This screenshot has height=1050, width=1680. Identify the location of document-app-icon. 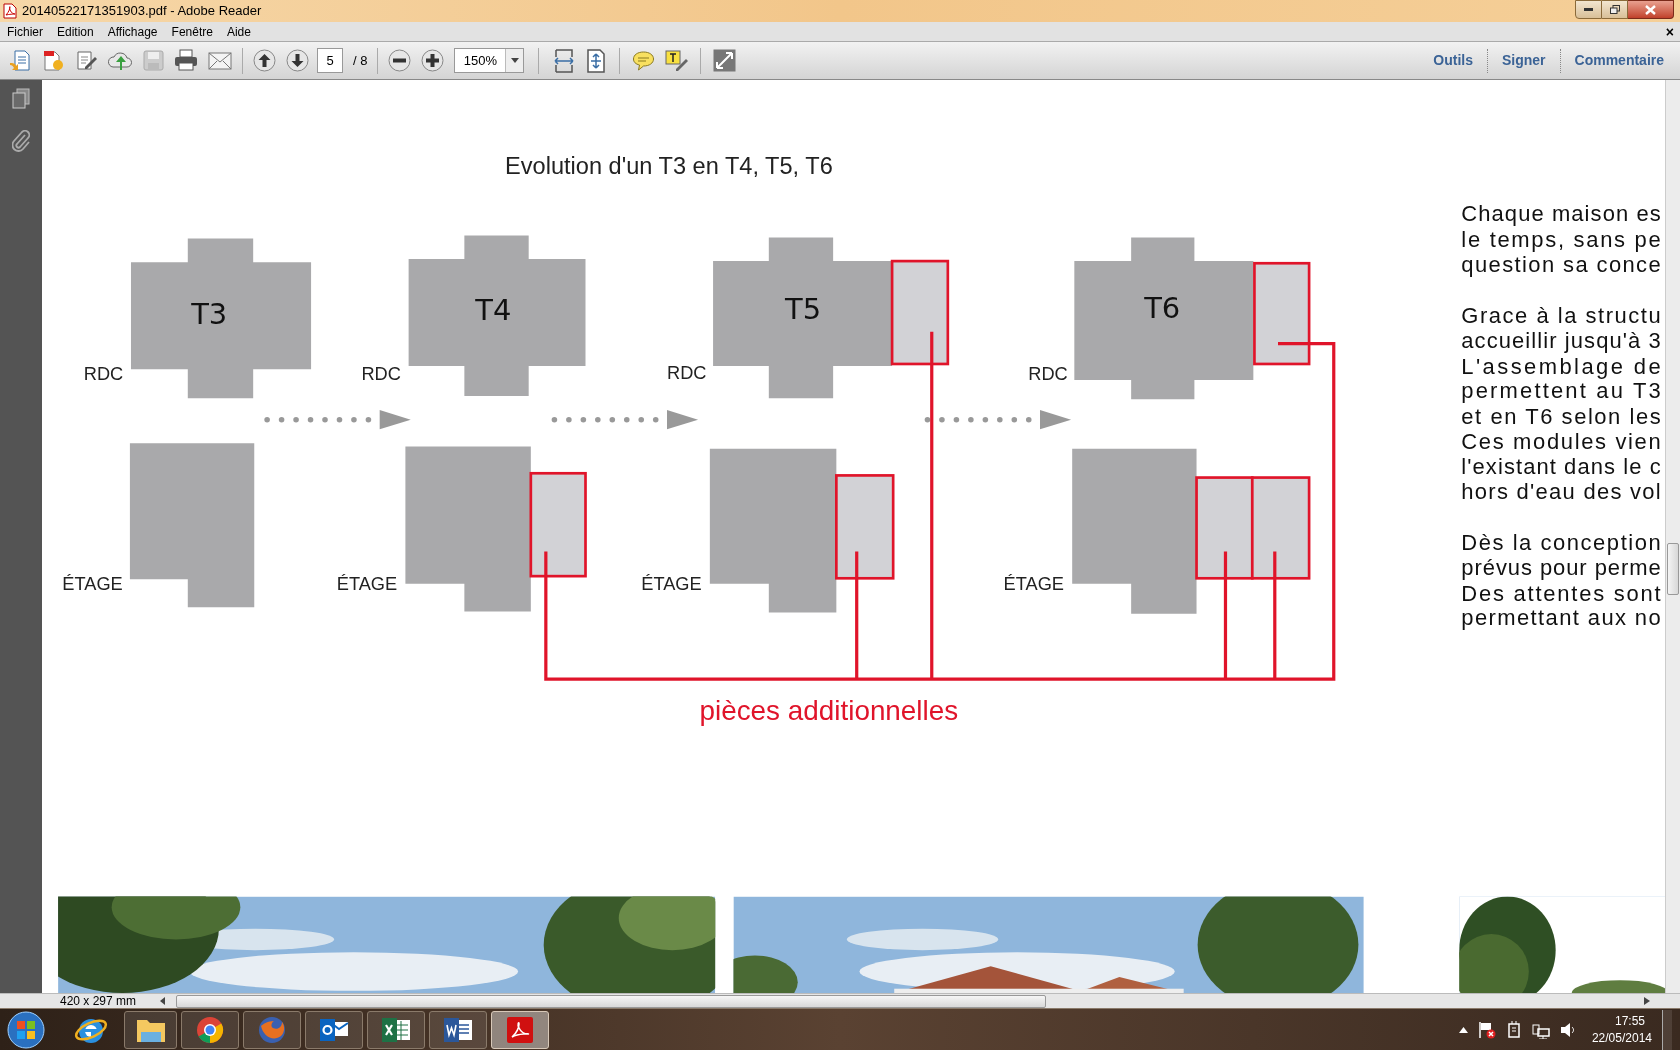
(458, 1029).